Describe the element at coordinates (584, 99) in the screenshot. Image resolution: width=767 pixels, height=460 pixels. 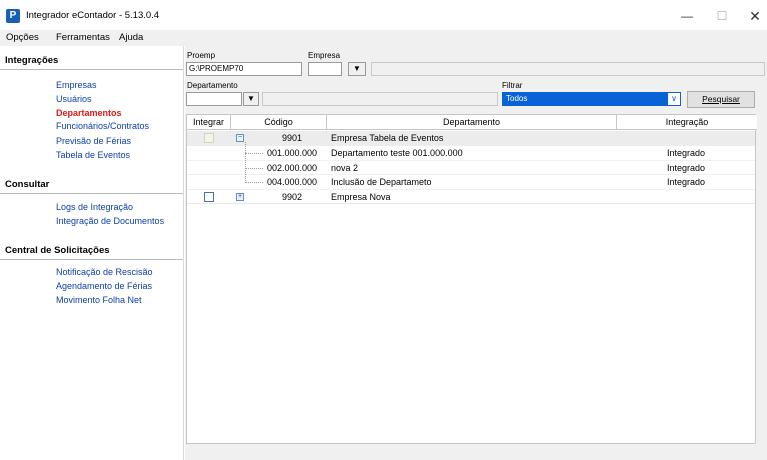
I see `filtrar-select: Todos` at that location.